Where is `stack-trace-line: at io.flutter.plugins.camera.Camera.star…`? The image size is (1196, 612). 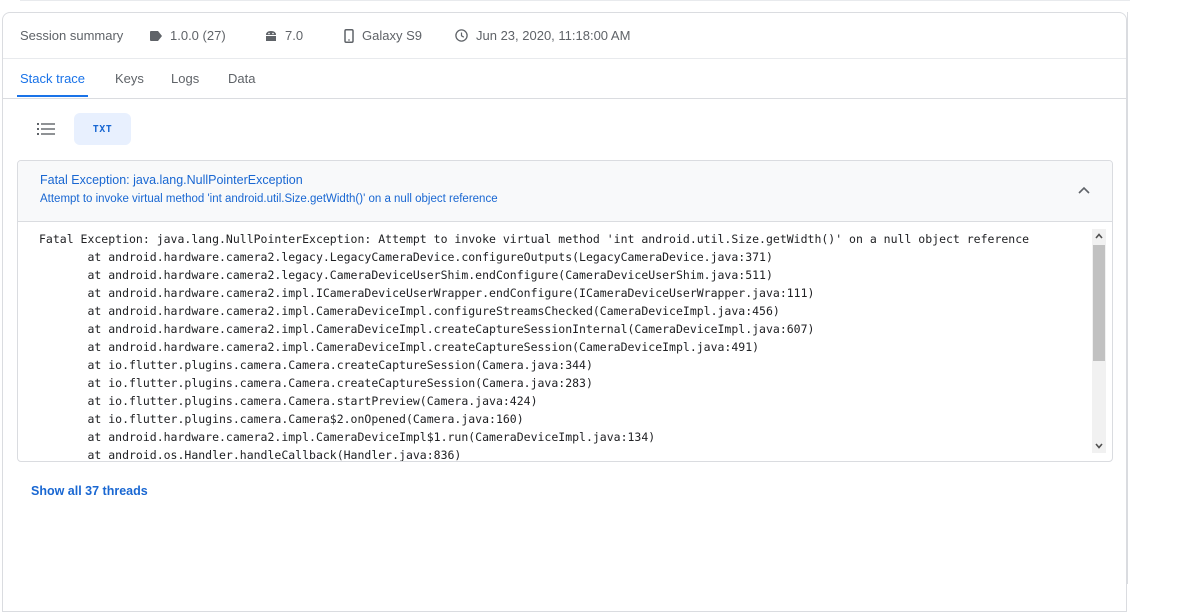 stack-trace-line: at io.flutter.plugins.camera.Camera.star… is located at coordinates (288, 401).